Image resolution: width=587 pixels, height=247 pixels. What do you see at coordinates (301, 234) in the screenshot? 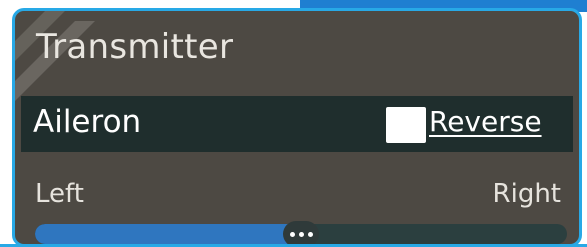
I see `grip-dots-icon` at bounding box center [301, 234].